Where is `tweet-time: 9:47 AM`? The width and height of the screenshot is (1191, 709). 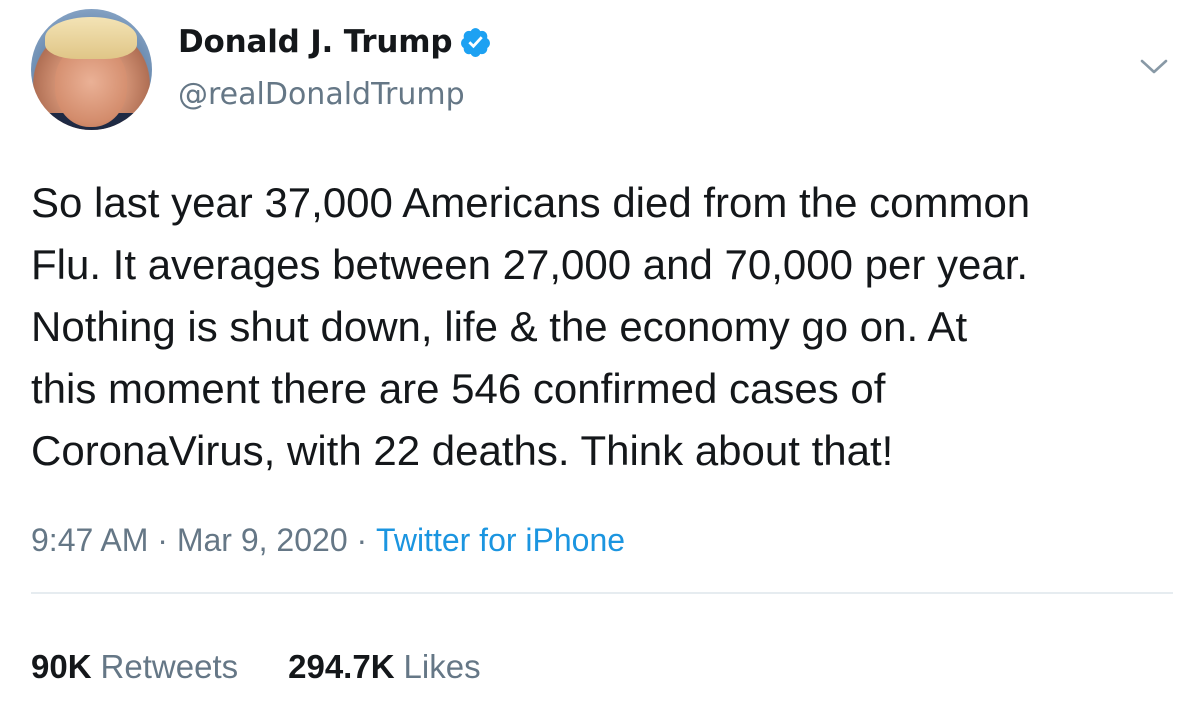 tweet-time: 9:47 AM is located at coordinates (89, 540).